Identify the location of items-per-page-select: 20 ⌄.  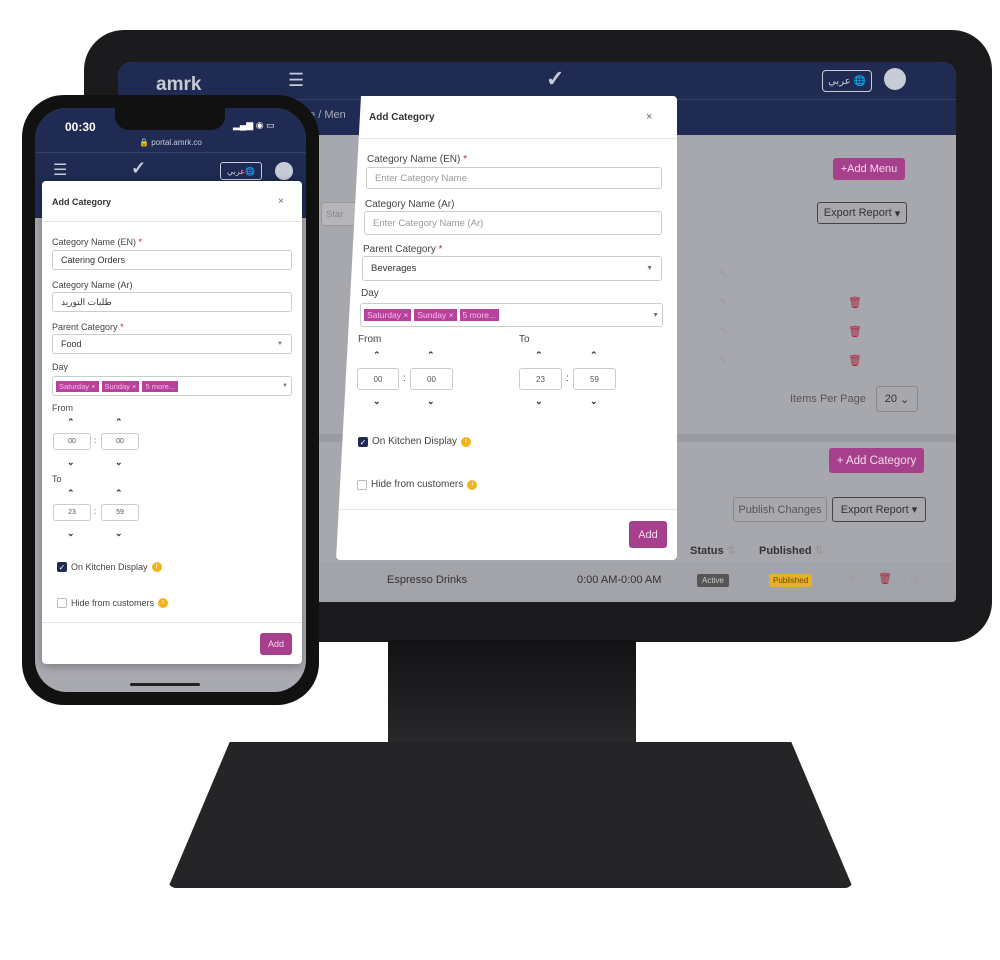
(897, 399).